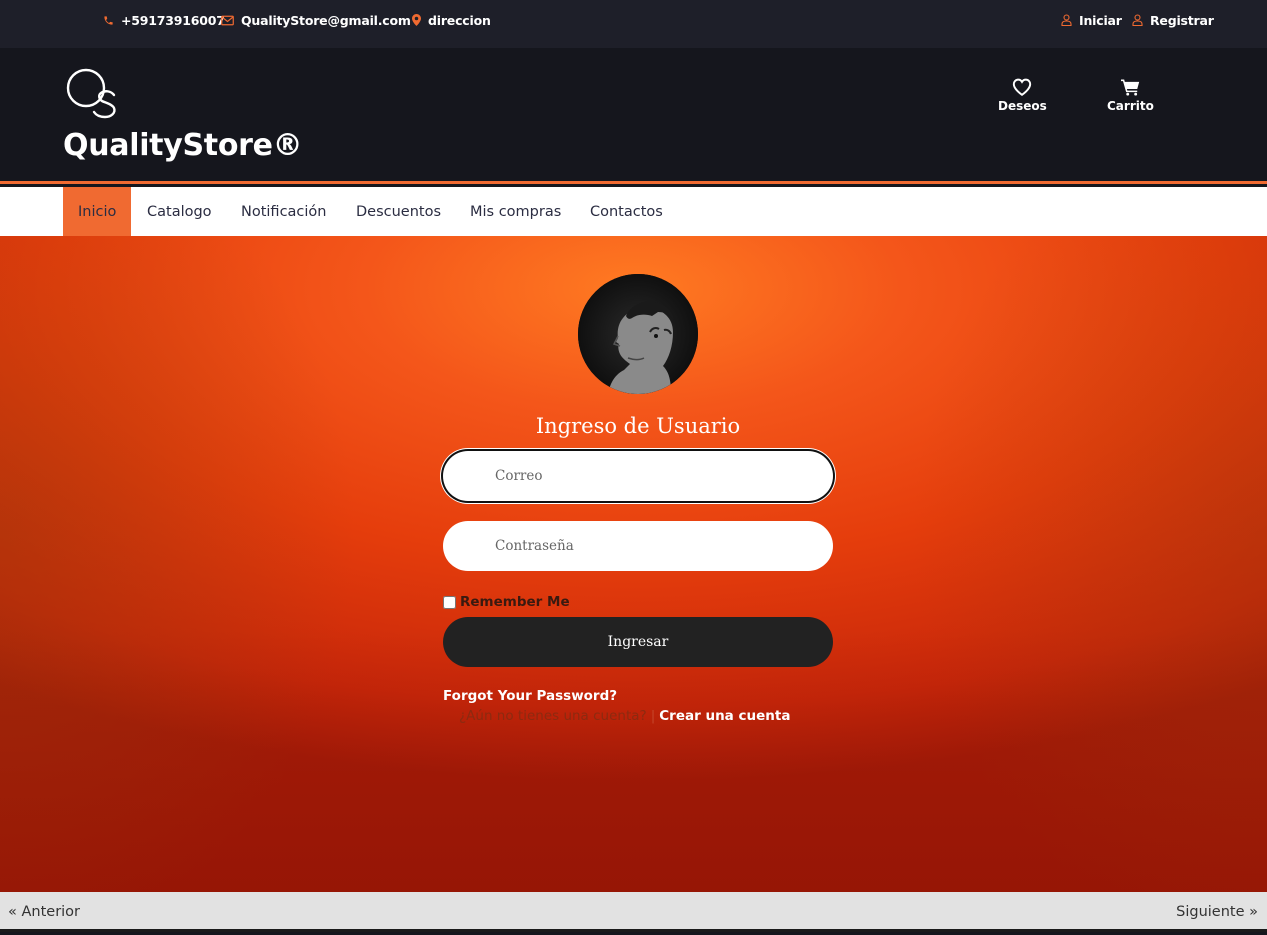  Describe the element at coordinates (108, 20) in the screenshot. I see `phone-icon` at that location.